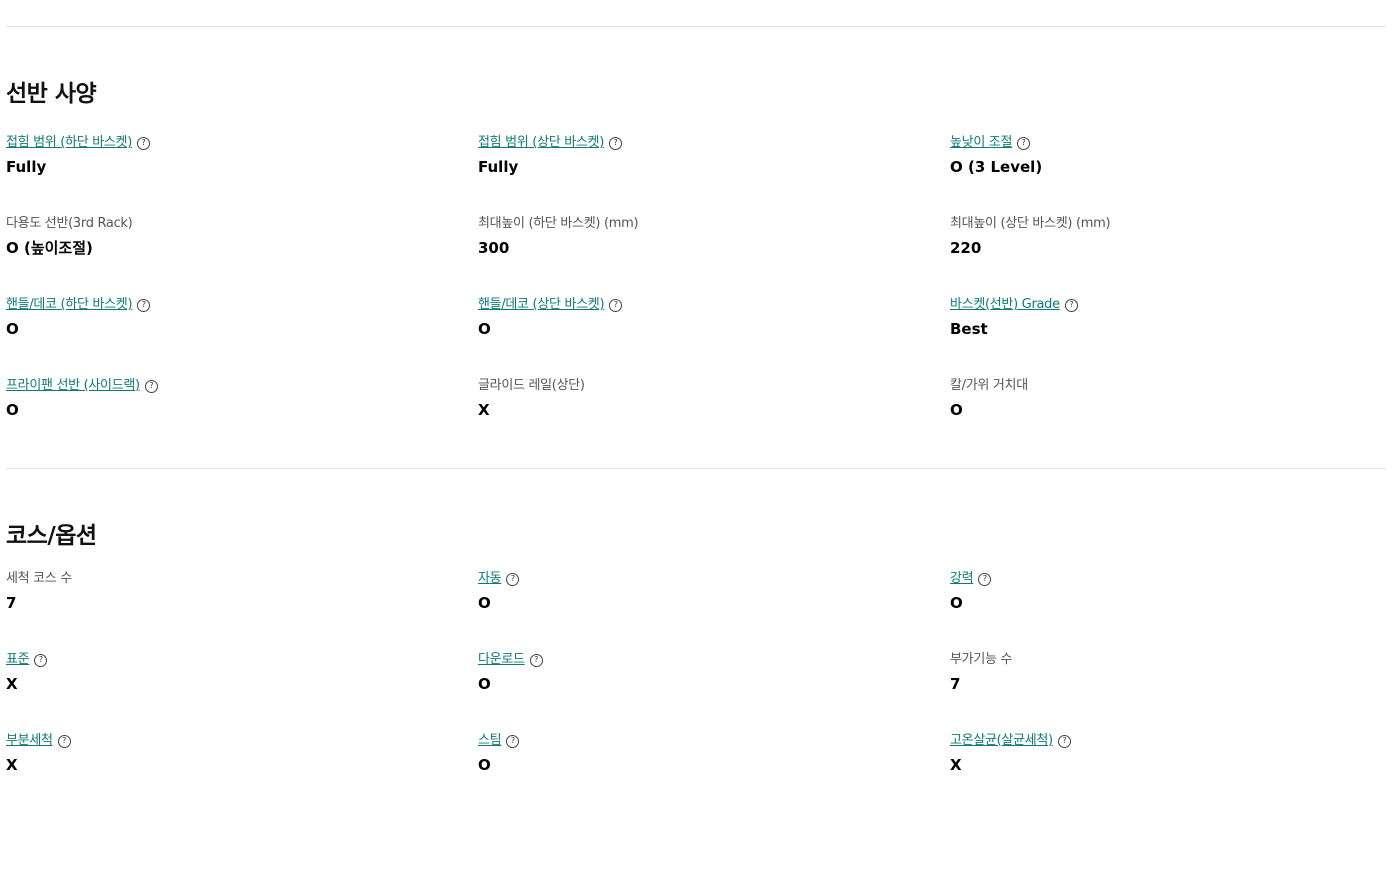 The width and height of the screenshot is (1393, 877). Describe the element at coordinates (1168, 386) in the screenshot. I see `spec-label: 칼/가위 거치대` at that location.